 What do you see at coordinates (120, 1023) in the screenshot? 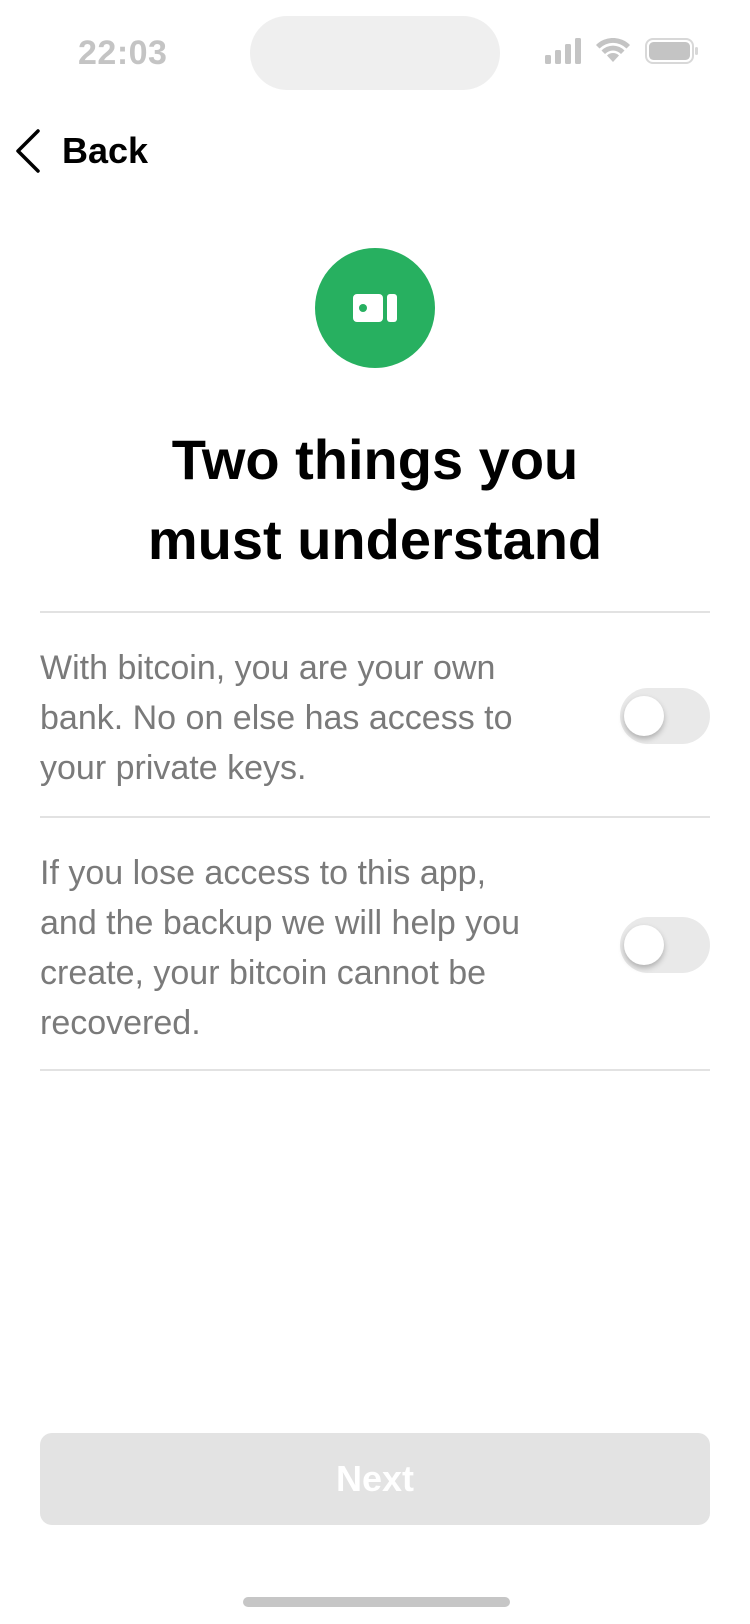
I see `statement-line: recovered.` at bounding box center [120, 1023].